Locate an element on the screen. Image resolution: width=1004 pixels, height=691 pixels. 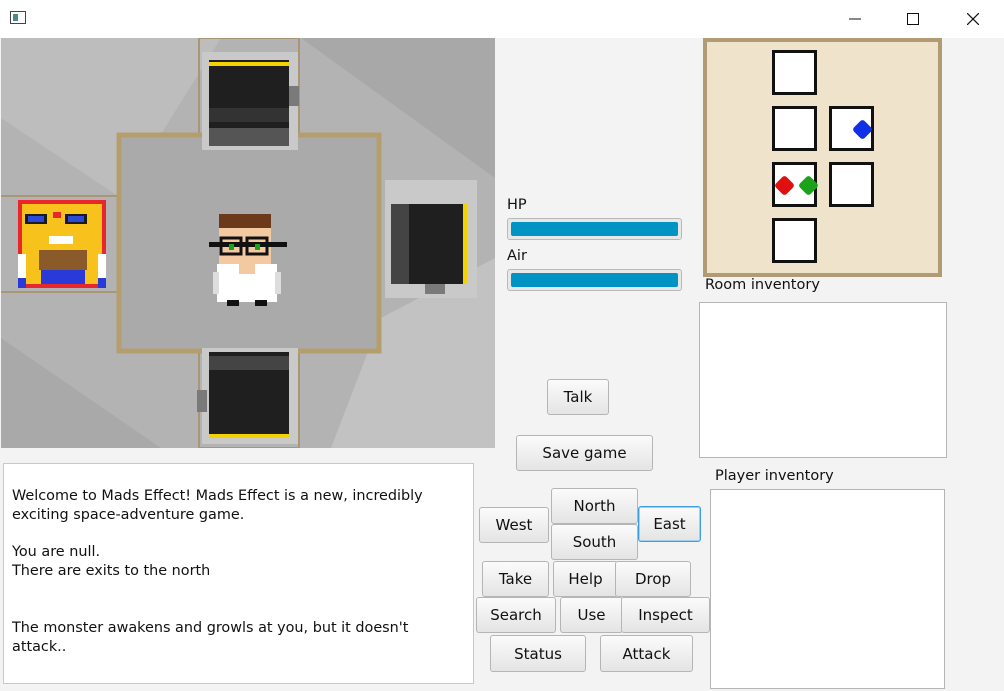
player-inventory-label: Player inventory is located at coordinates (774, 476).